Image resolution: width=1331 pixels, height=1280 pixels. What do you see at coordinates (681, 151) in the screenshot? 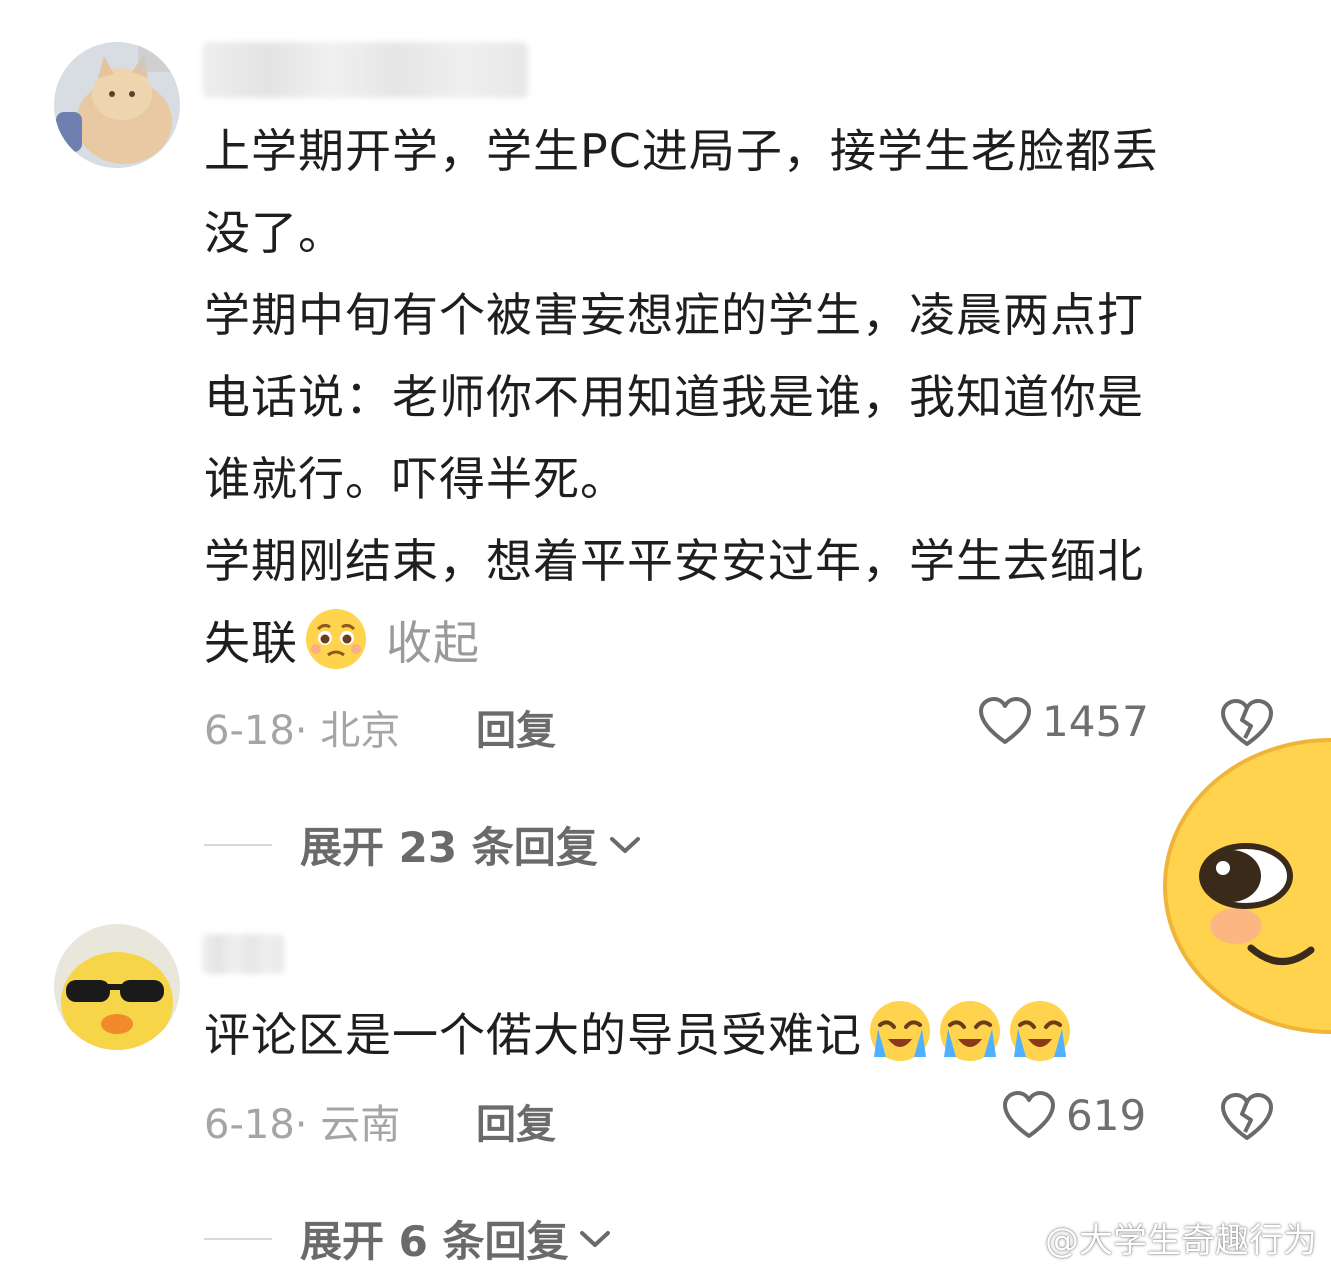
I see `comment-line: 上学期开学，学生PC进局子，接学生老脸都丢` at bounding box center [681, 151].